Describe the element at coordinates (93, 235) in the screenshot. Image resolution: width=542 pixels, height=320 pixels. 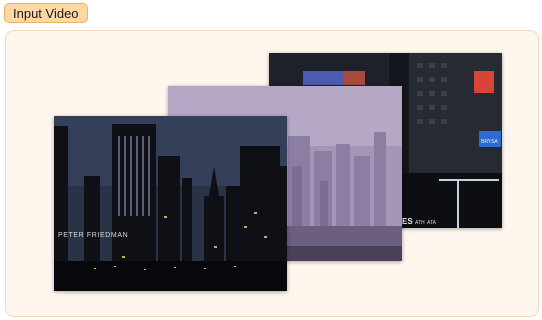
I see `video-caption-text: PETER FRIEDMAN` at that location.